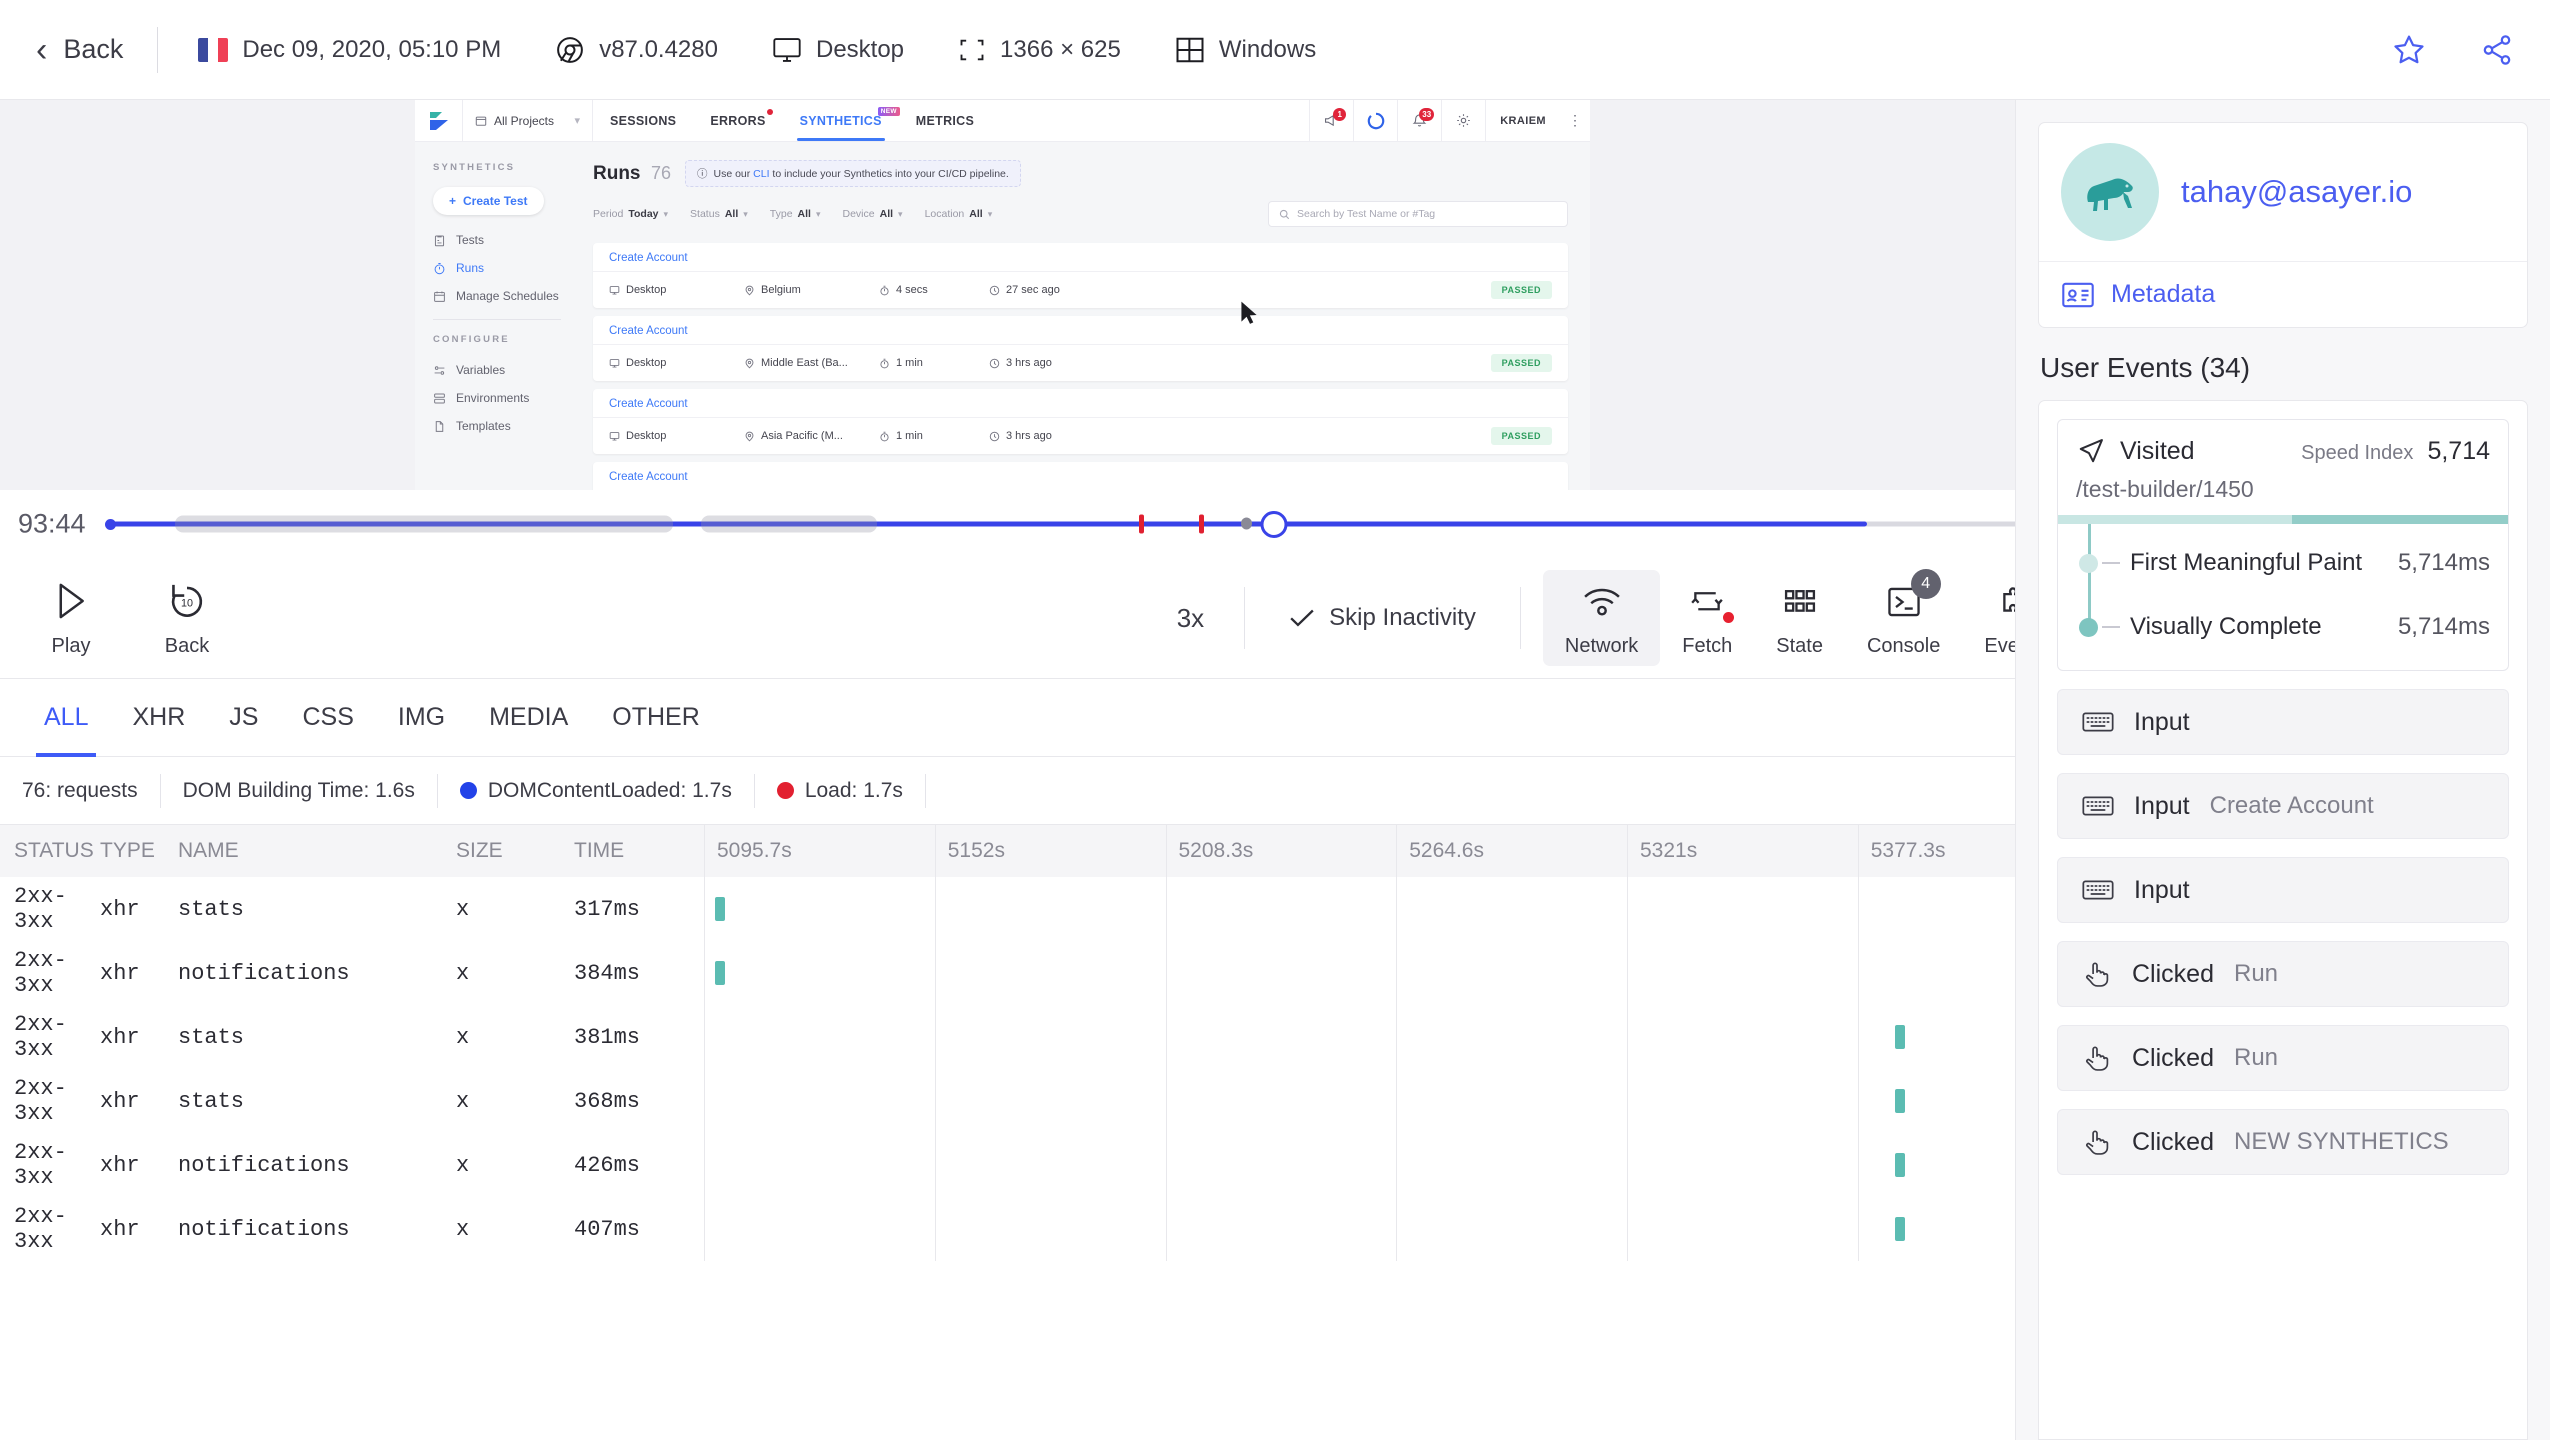  Describe the element at coordinates (2173, 973) in the screenshot. I see `event-type: Clicked` at that location.